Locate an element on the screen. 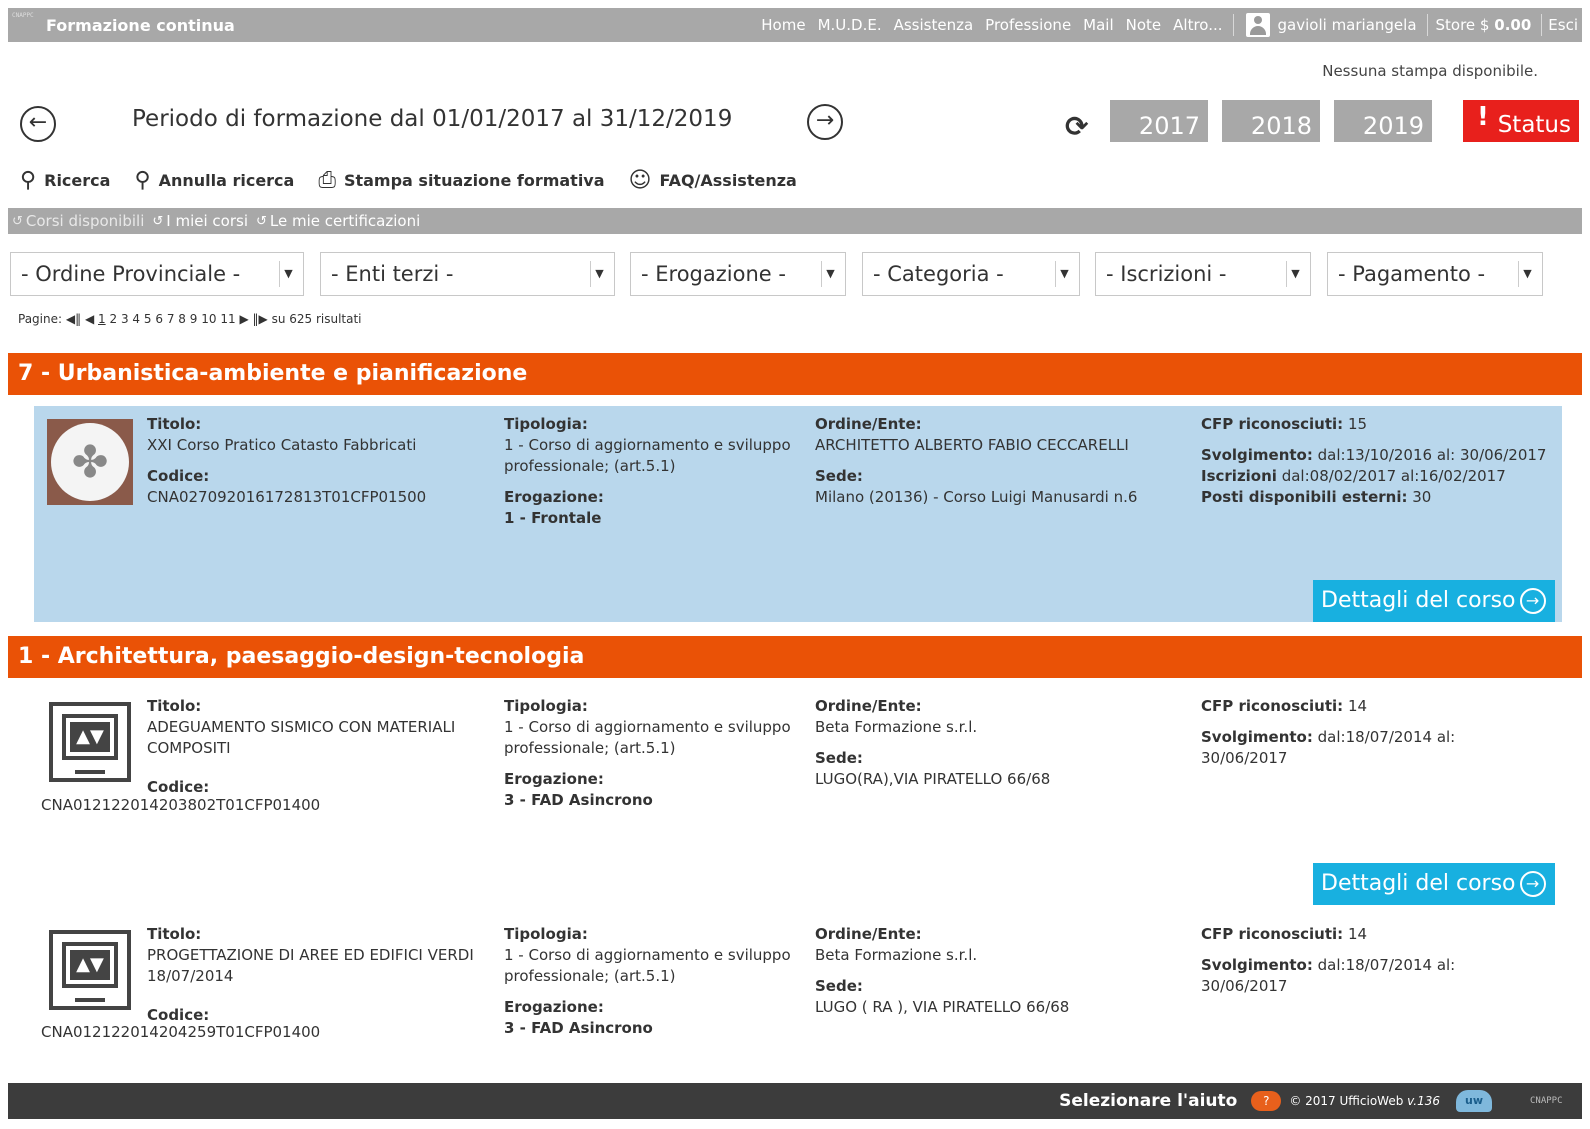 Image resolution: width=1590 pixels, height=1129 pixels. field-label: Posti disponibili esterni: is located at coordinates (1304, 497).